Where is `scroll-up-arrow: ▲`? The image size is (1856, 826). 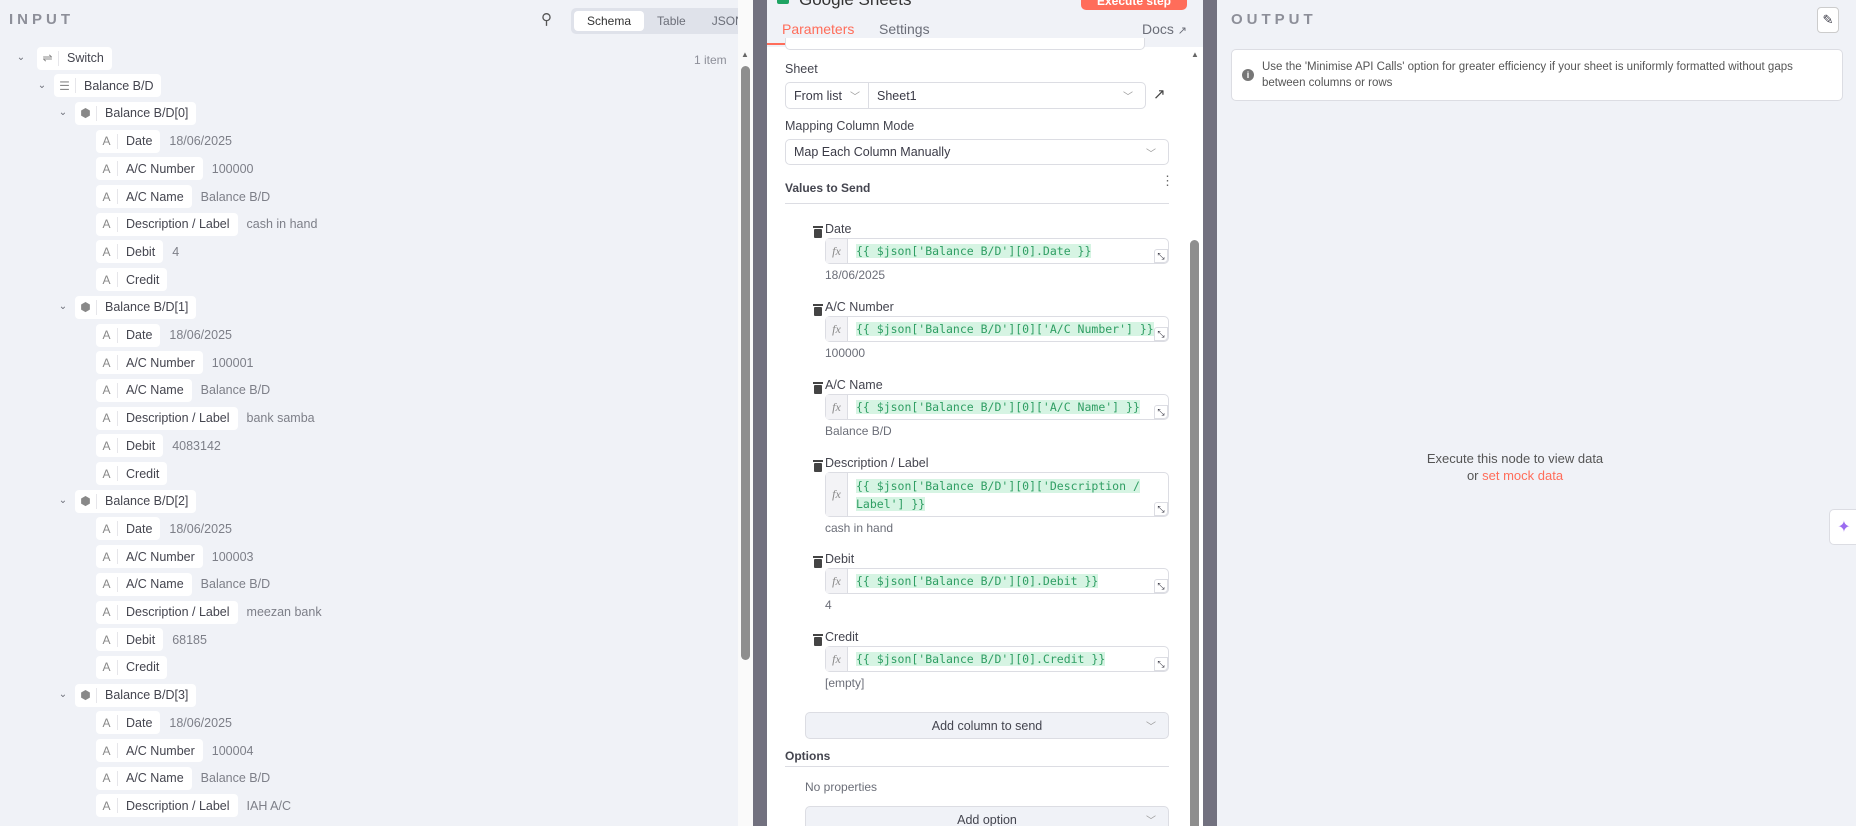
scroll-up-arrow: ▲ is located at coordinates (1195, 54).